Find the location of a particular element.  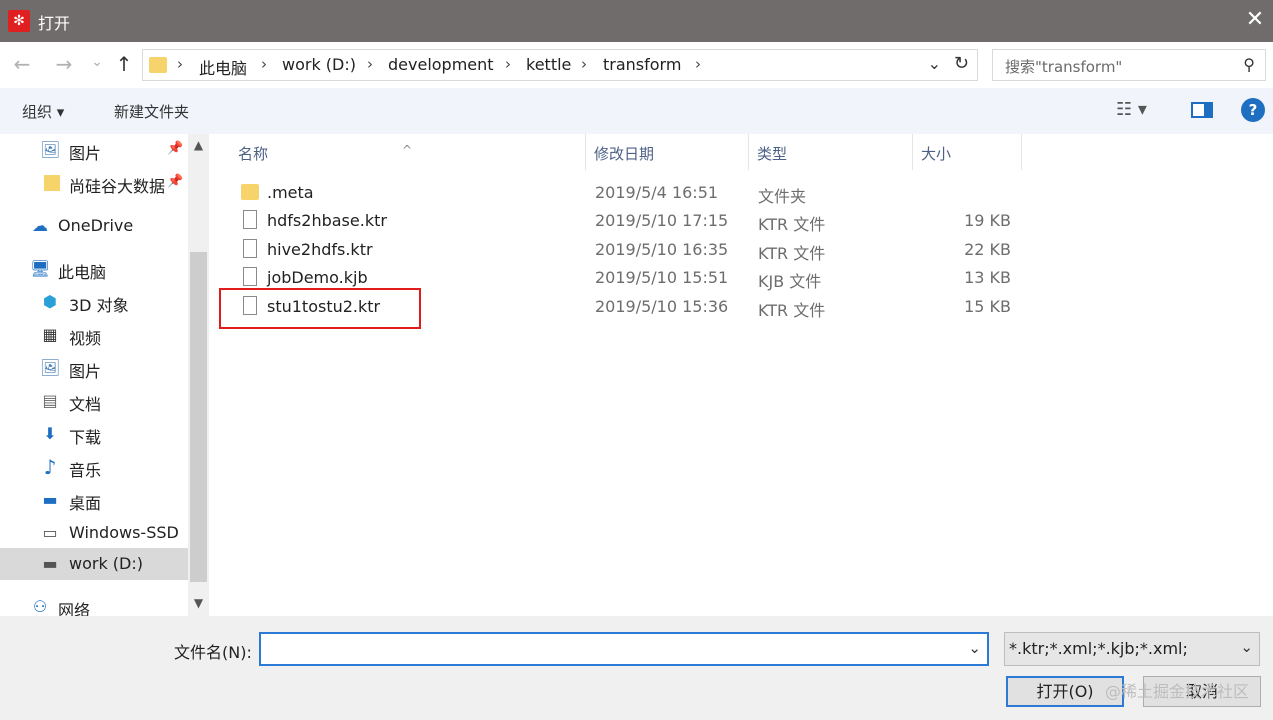

sidebar-item-label: work (D:) is located at coordinates (106, 563).